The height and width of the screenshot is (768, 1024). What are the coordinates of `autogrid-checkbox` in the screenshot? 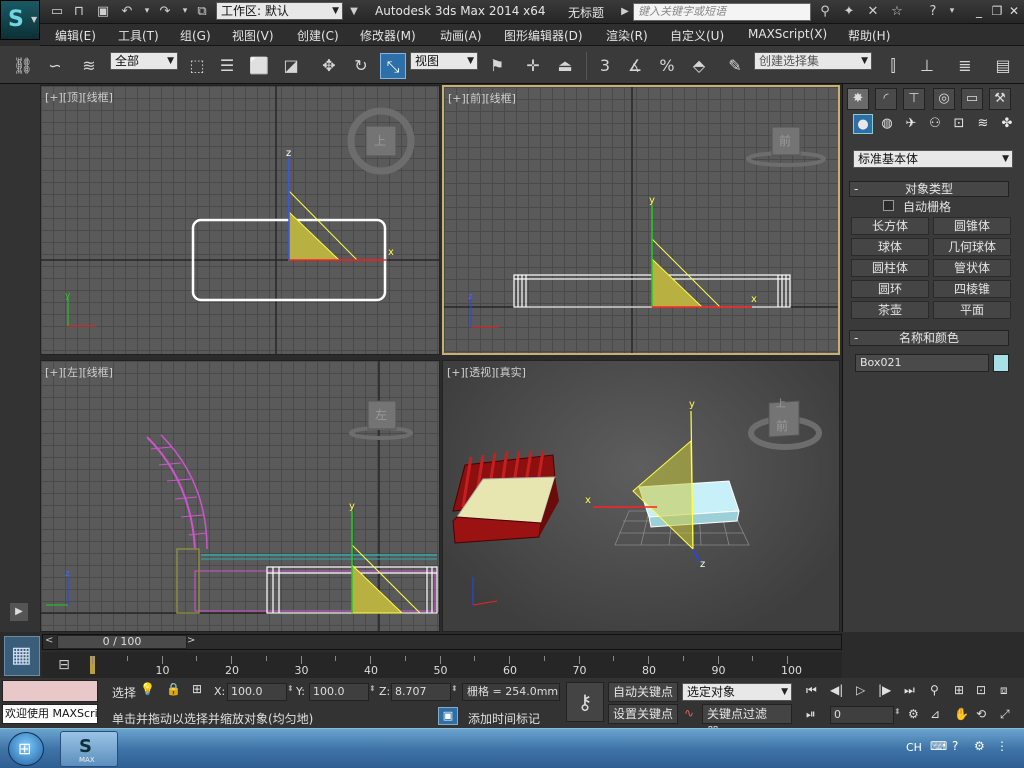 It's located at (888, 205).